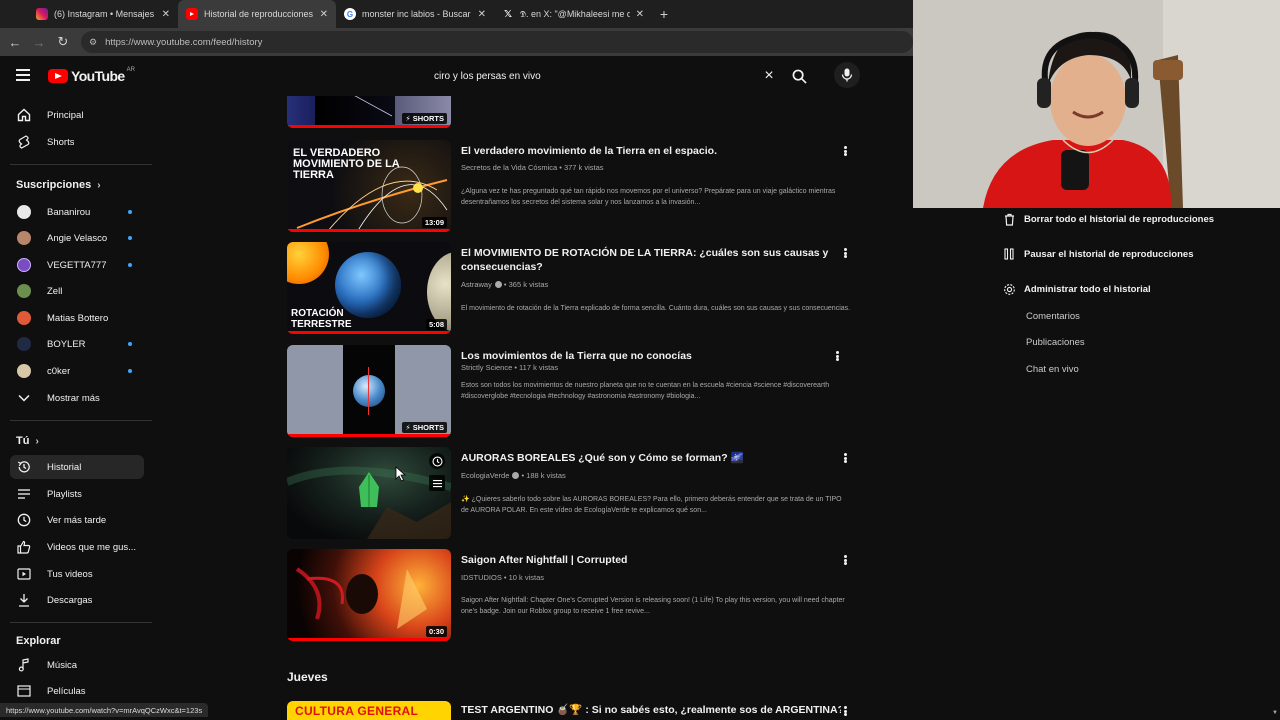 The image size is (1280, 720). What do you see at coordinates (847, 75) in the screenshot?
I see `voice-search-icon` at bounding box center [847, 75].